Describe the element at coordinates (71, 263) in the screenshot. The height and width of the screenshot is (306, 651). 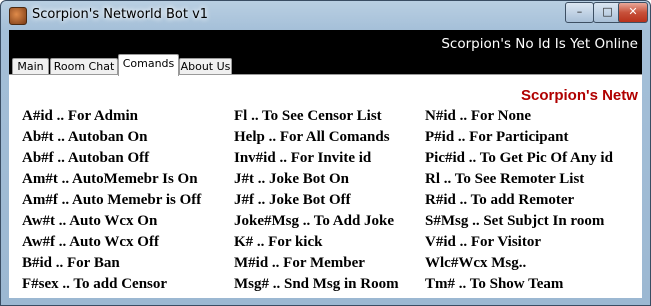
I see `command-item: B#id .. For Ban` at that location.